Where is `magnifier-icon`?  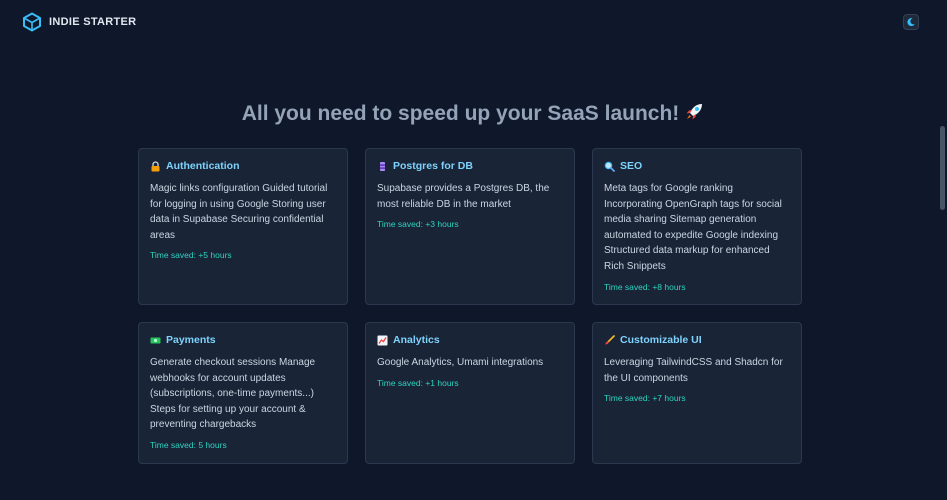
magnifier-icon is located at coordinates (609, 166).